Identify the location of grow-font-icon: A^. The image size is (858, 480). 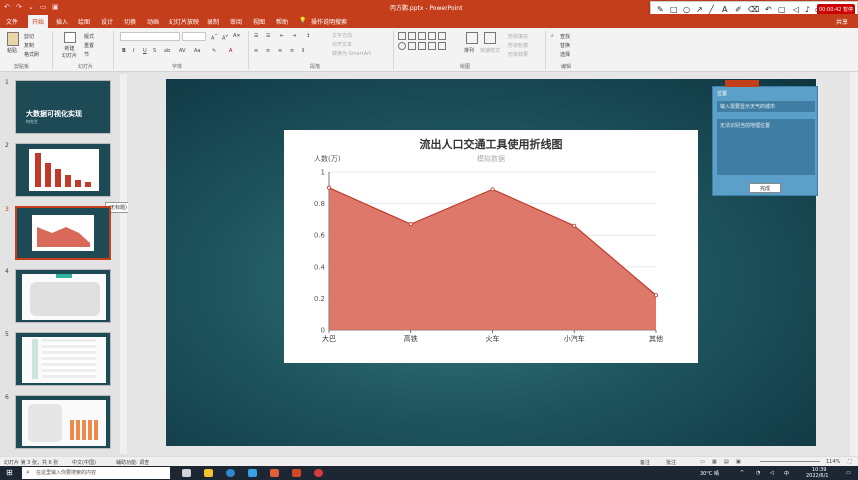
(214, 37).